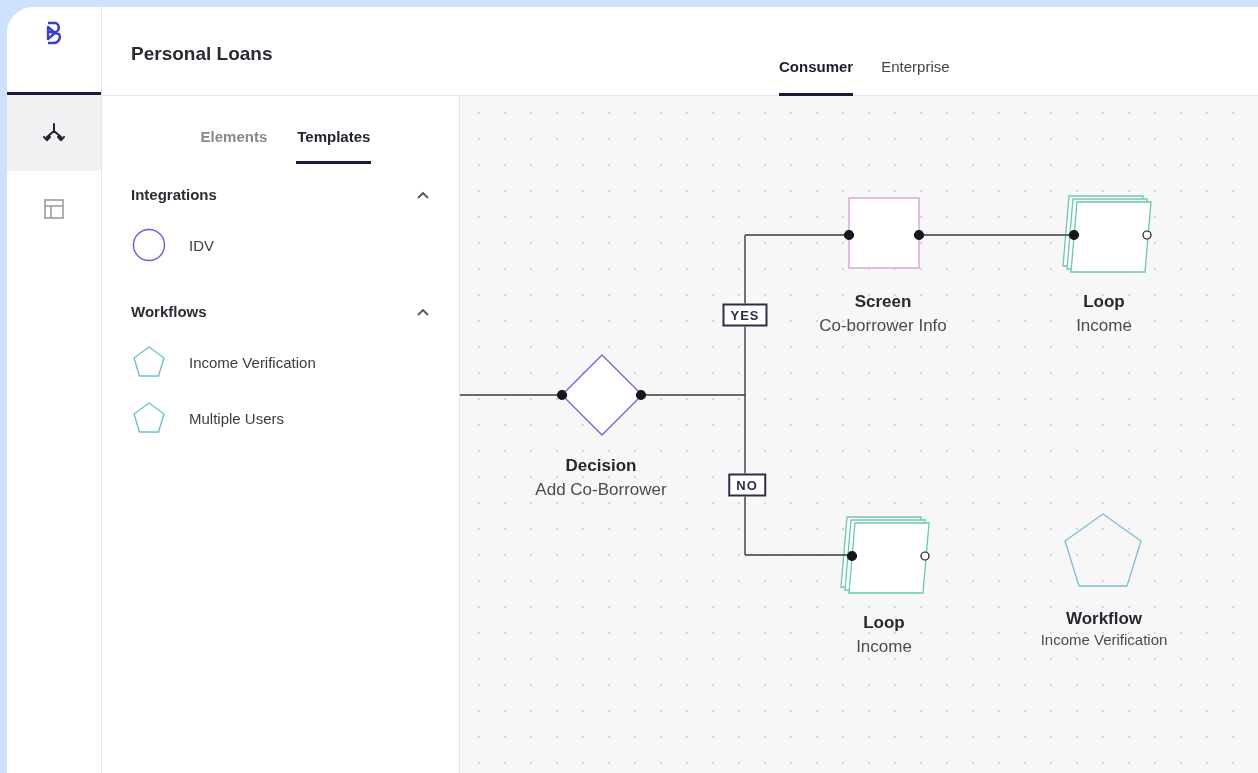  I want to click on branch-label: NO, so click(747, 485).